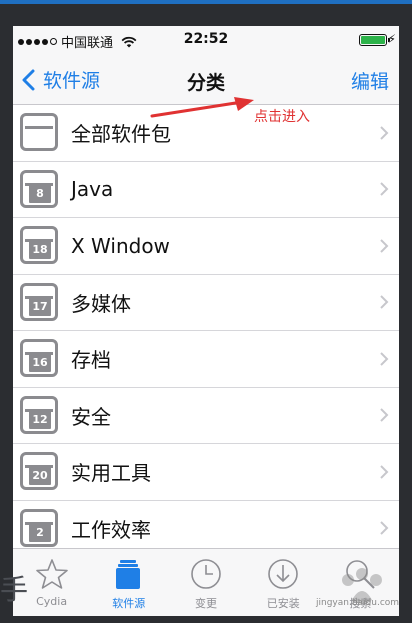 The image size is (412, 623). What do you see at coordinates (120, 245) in the screenshot?
I see `category-label: X Window` at bounding box center [120, 245].